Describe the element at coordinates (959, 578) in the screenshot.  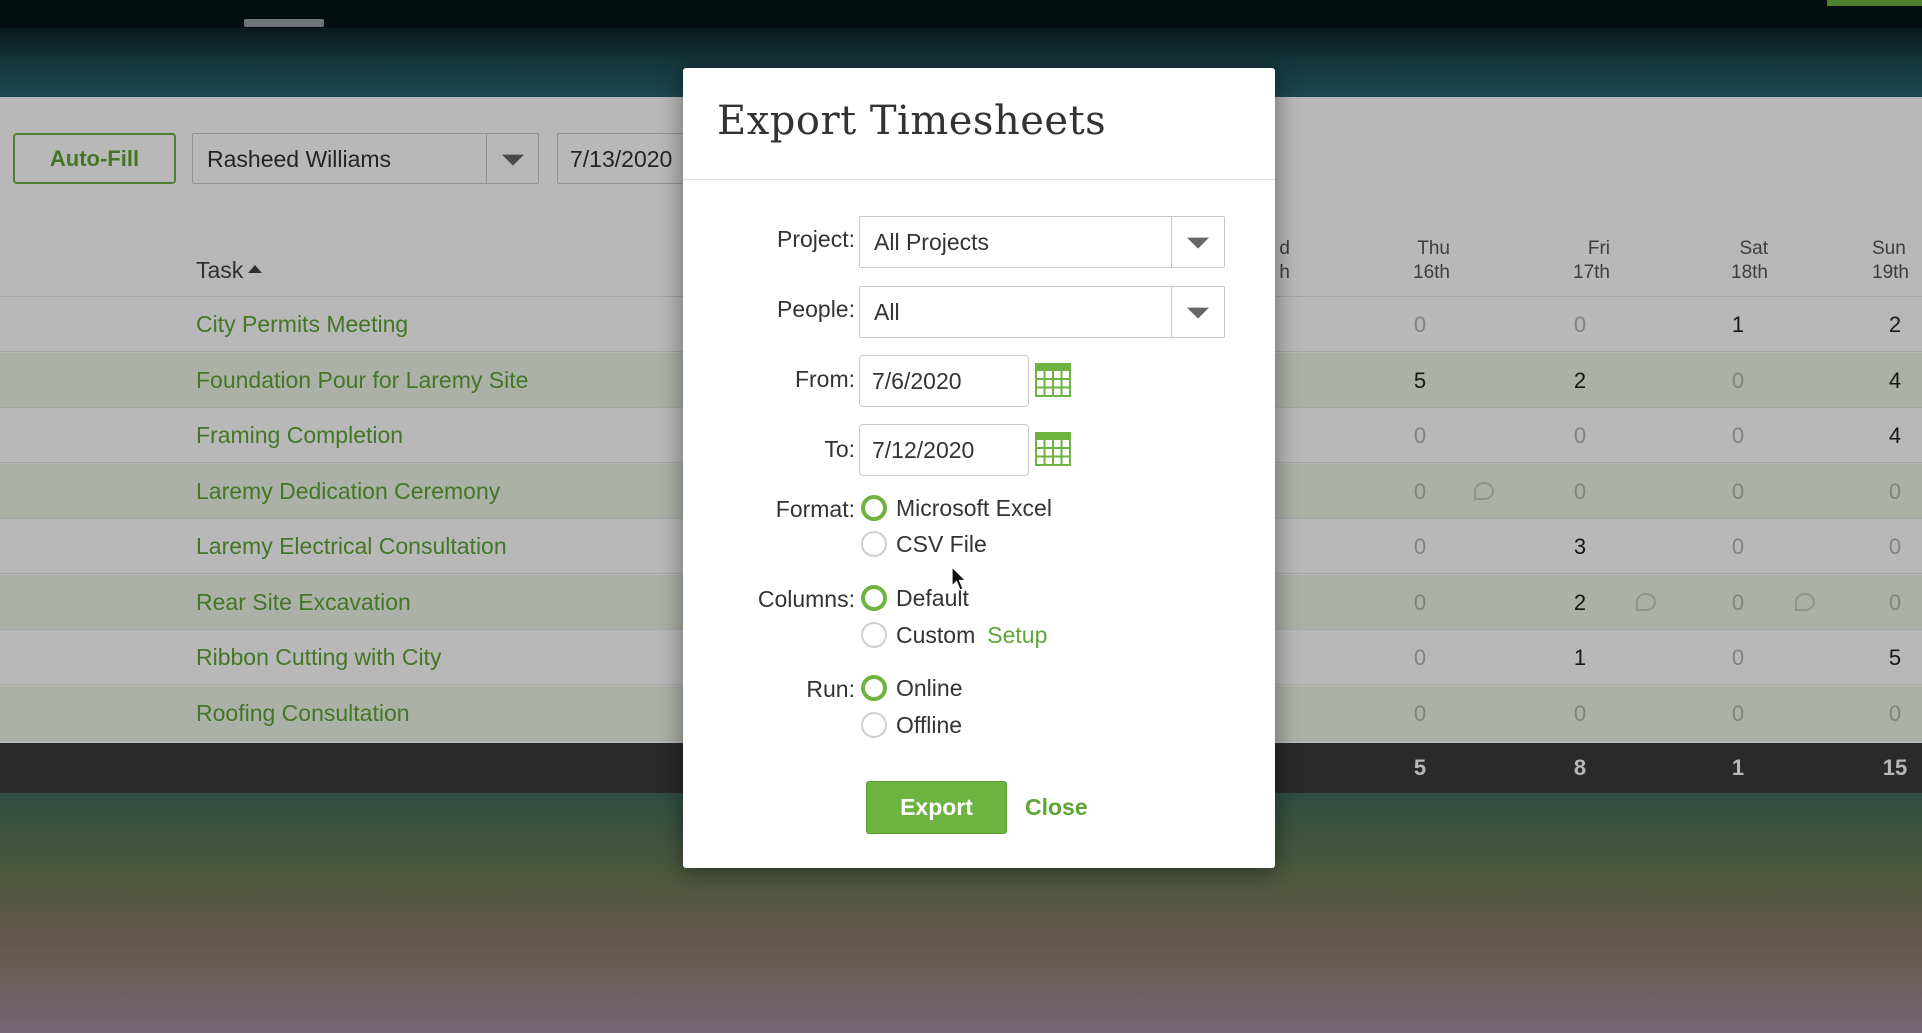
I see `mouse-cursor-icon` at that location.